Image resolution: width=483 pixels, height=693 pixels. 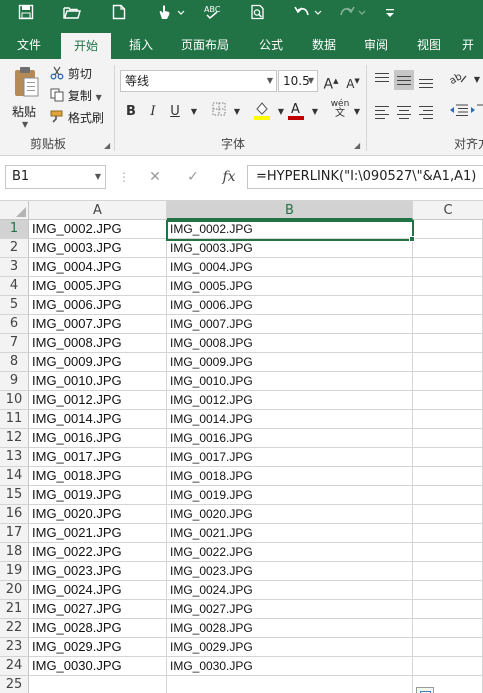 I want to click on cell-a: IMG_0028.JPG, so click(x=98, y=628).